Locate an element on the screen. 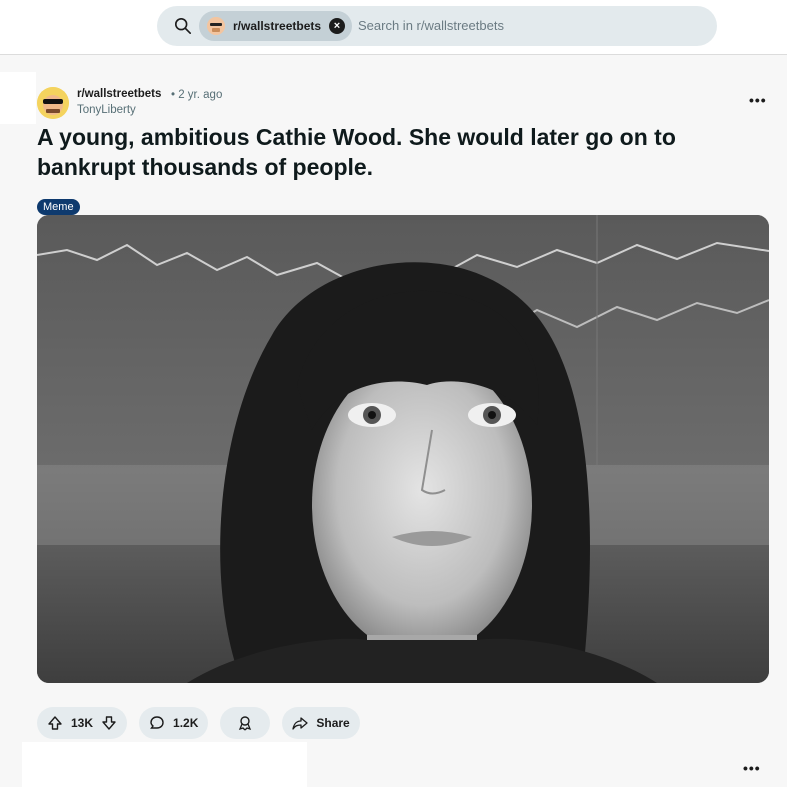  share-icon is located at coordinates (300, 723).